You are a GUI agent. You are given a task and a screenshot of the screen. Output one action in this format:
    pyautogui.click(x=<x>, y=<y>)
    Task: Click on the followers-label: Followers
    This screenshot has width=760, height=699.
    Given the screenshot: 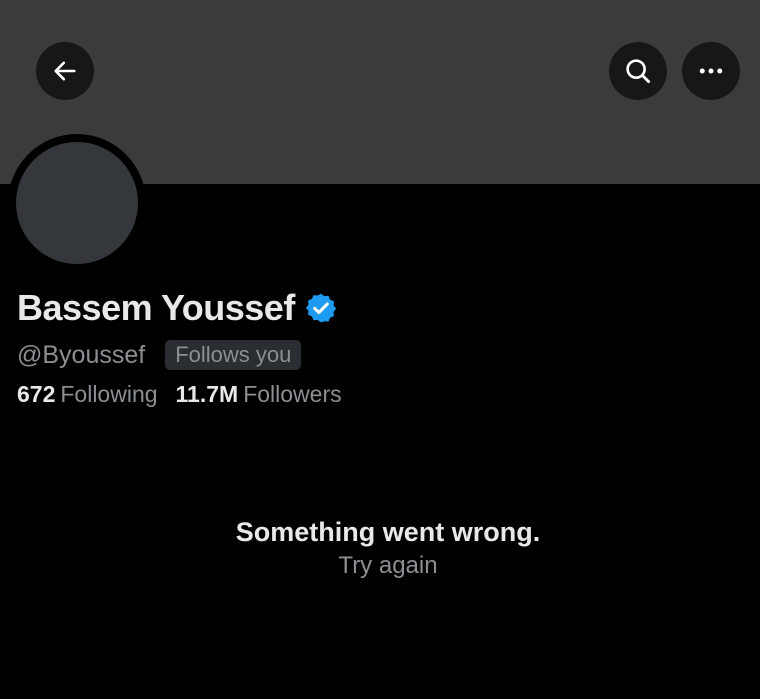 What is the action you would take?
    pyautogui.click(x=292, y=394)
    